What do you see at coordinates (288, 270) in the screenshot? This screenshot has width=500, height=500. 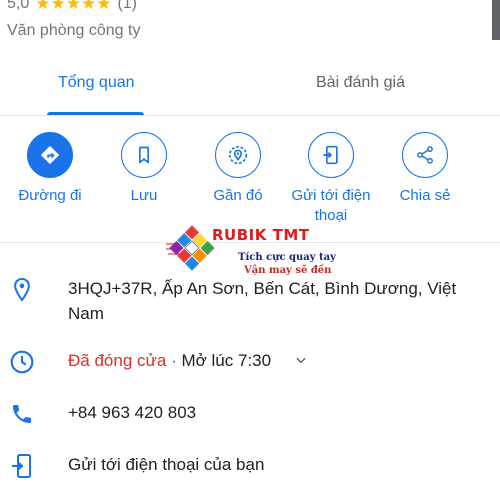 I see `watermark-line-2: Vận may sẽ đến` at bounding box center [288, 270].